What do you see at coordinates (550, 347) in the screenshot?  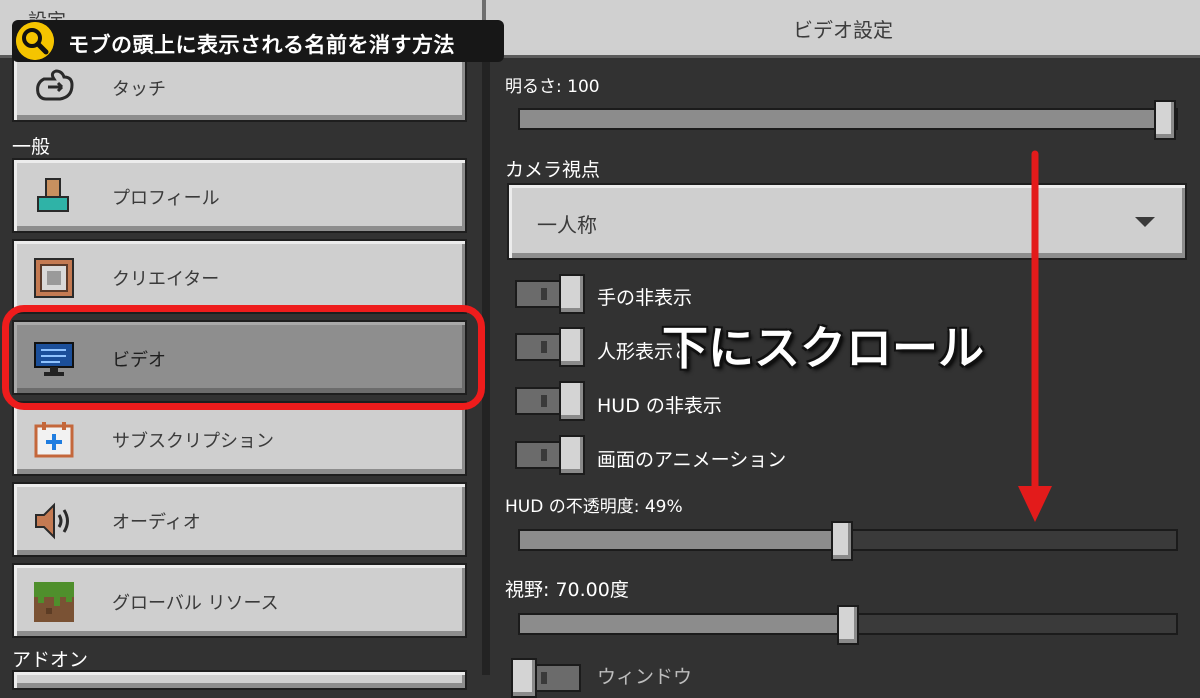 I see `toggle-doll-display` at bounding box center [550, 347].